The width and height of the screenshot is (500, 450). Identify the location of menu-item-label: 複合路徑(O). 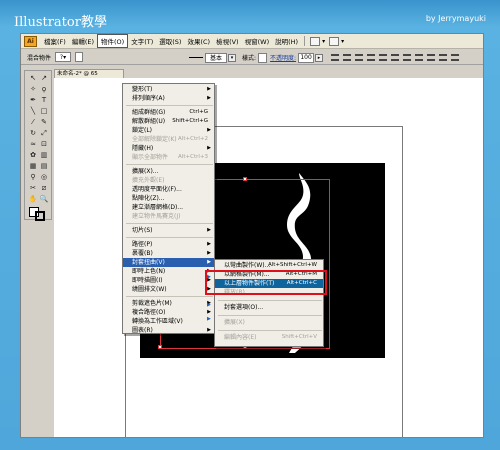
(149, 312).